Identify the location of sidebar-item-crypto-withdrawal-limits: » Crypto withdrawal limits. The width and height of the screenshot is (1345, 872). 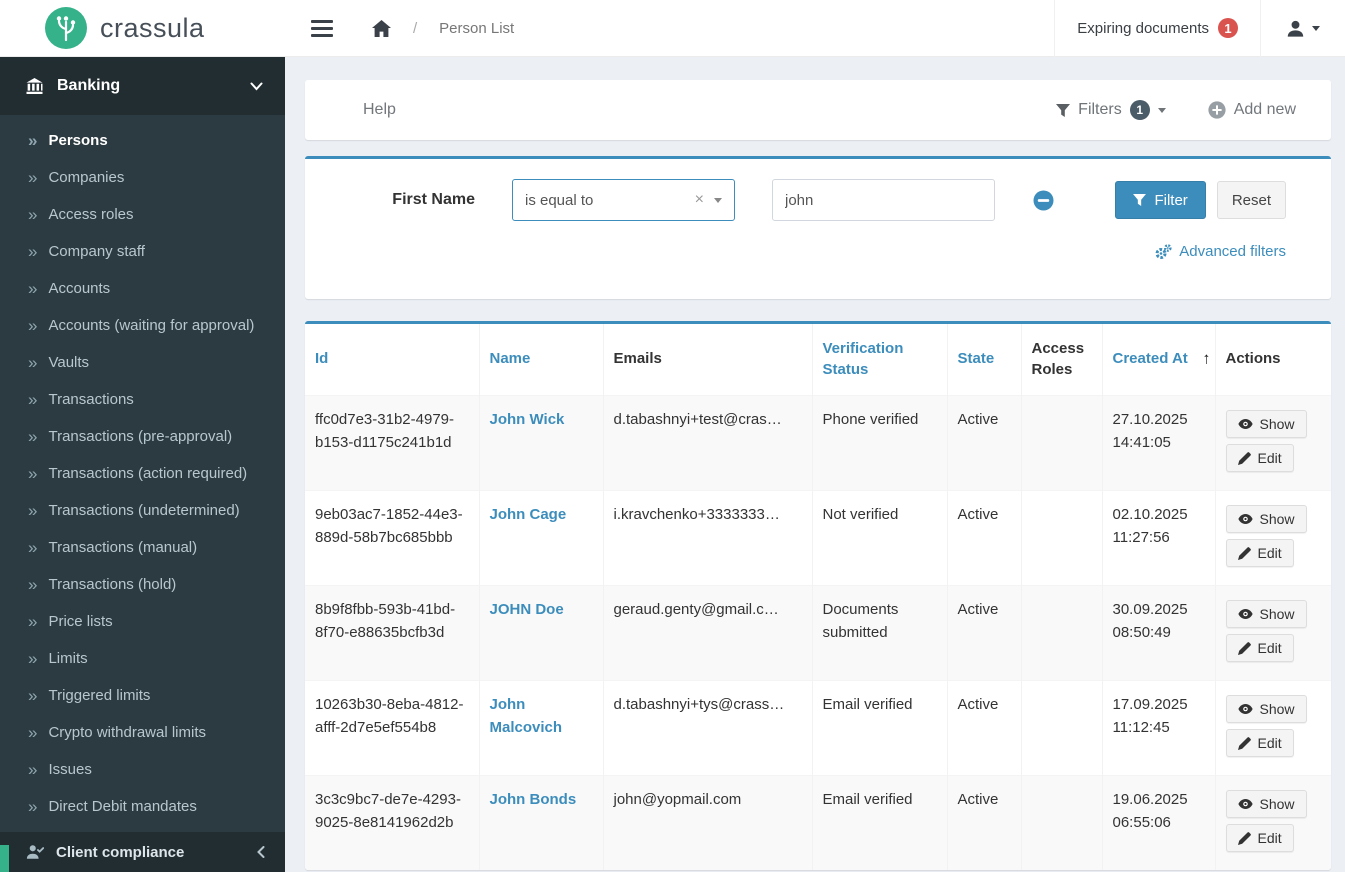
(142, 732).